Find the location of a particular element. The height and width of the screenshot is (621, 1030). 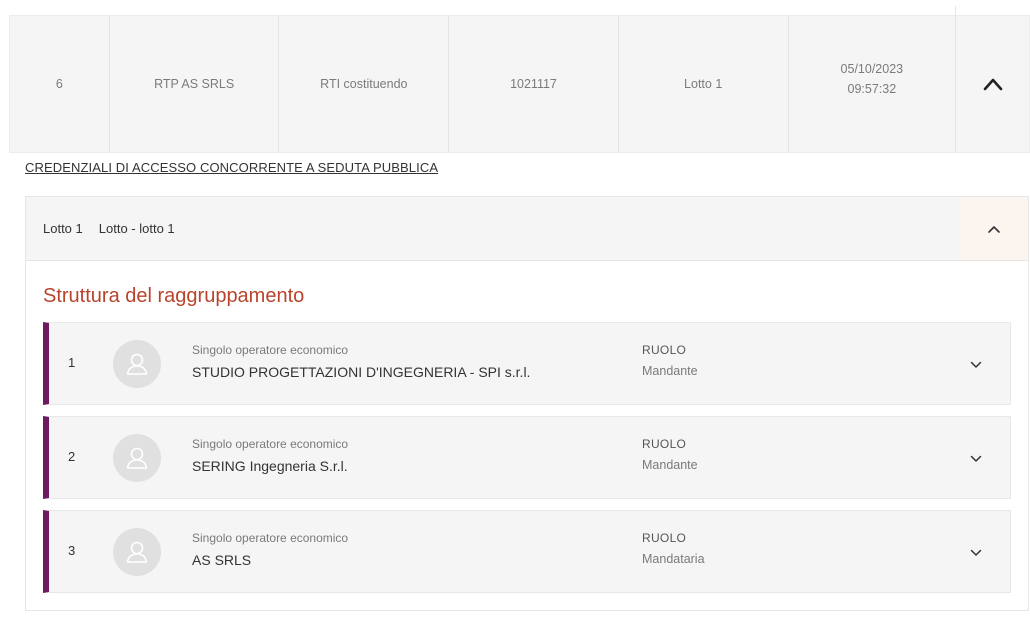

lot-header: Lotto 1 Lotto - lotto 1 is located at coordinates (527, 229).